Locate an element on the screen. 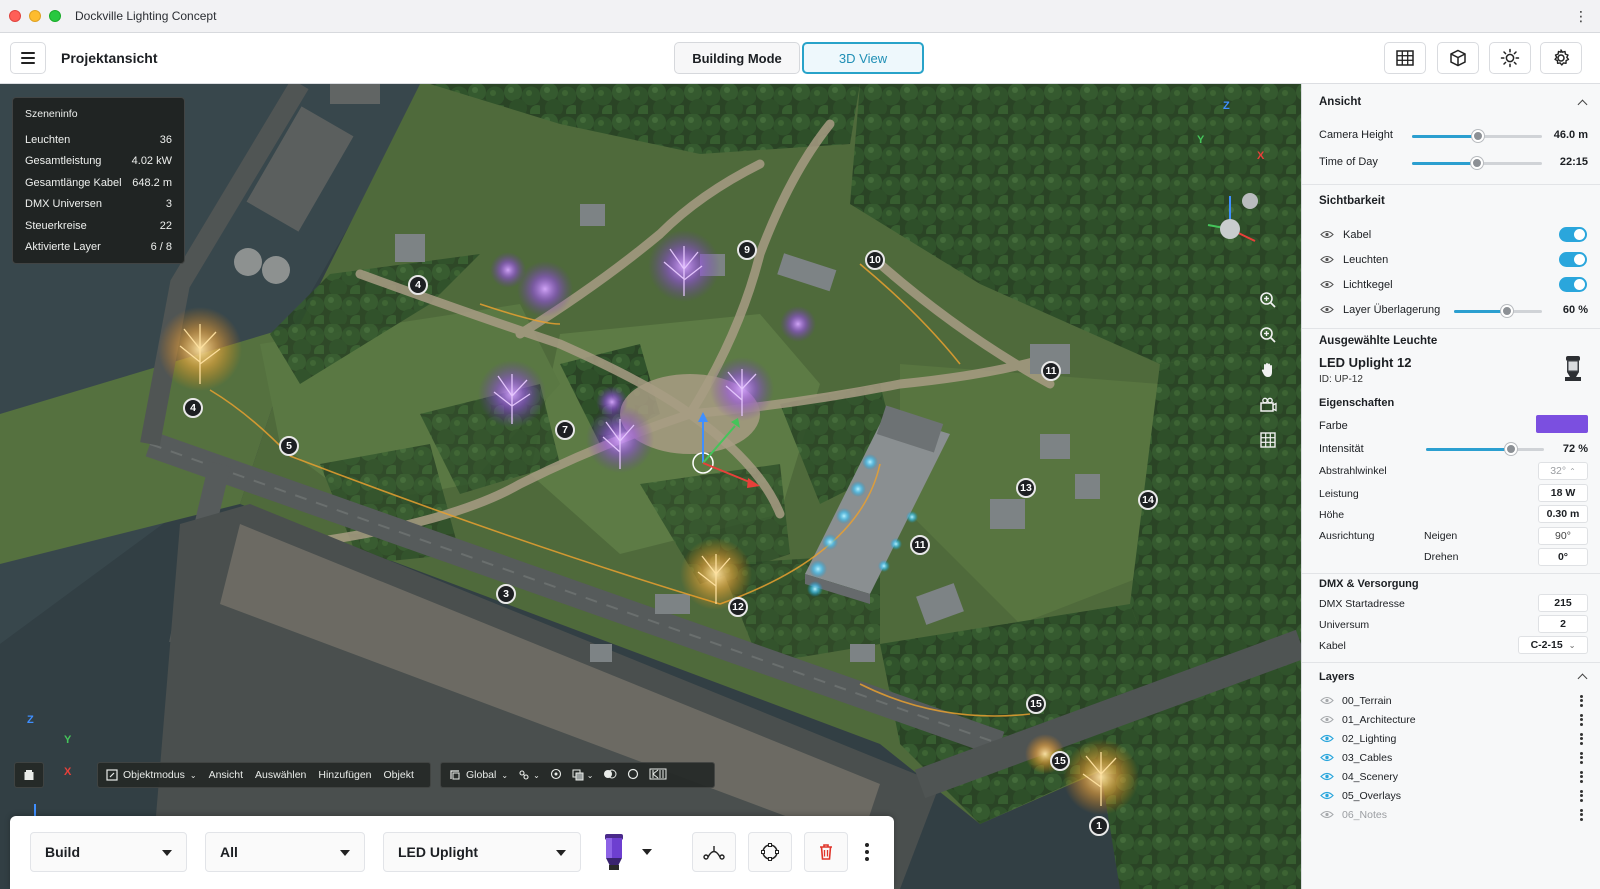 Image resolution: width=1600 pixels, height=889 pixels. light-marker-3: 3 is located at coordinates (506, 594).